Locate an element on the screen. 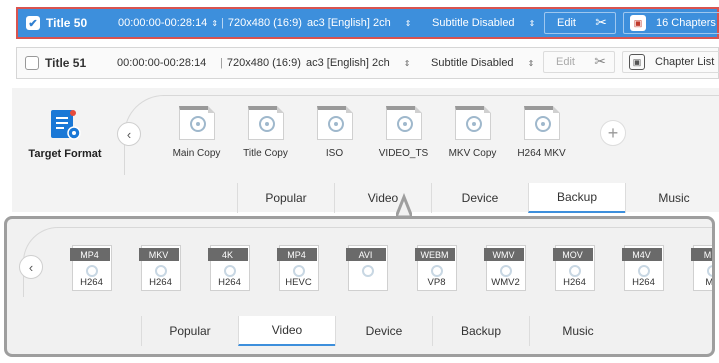  time-spin-icon: ⇕ is located at coordinates (215, 23).